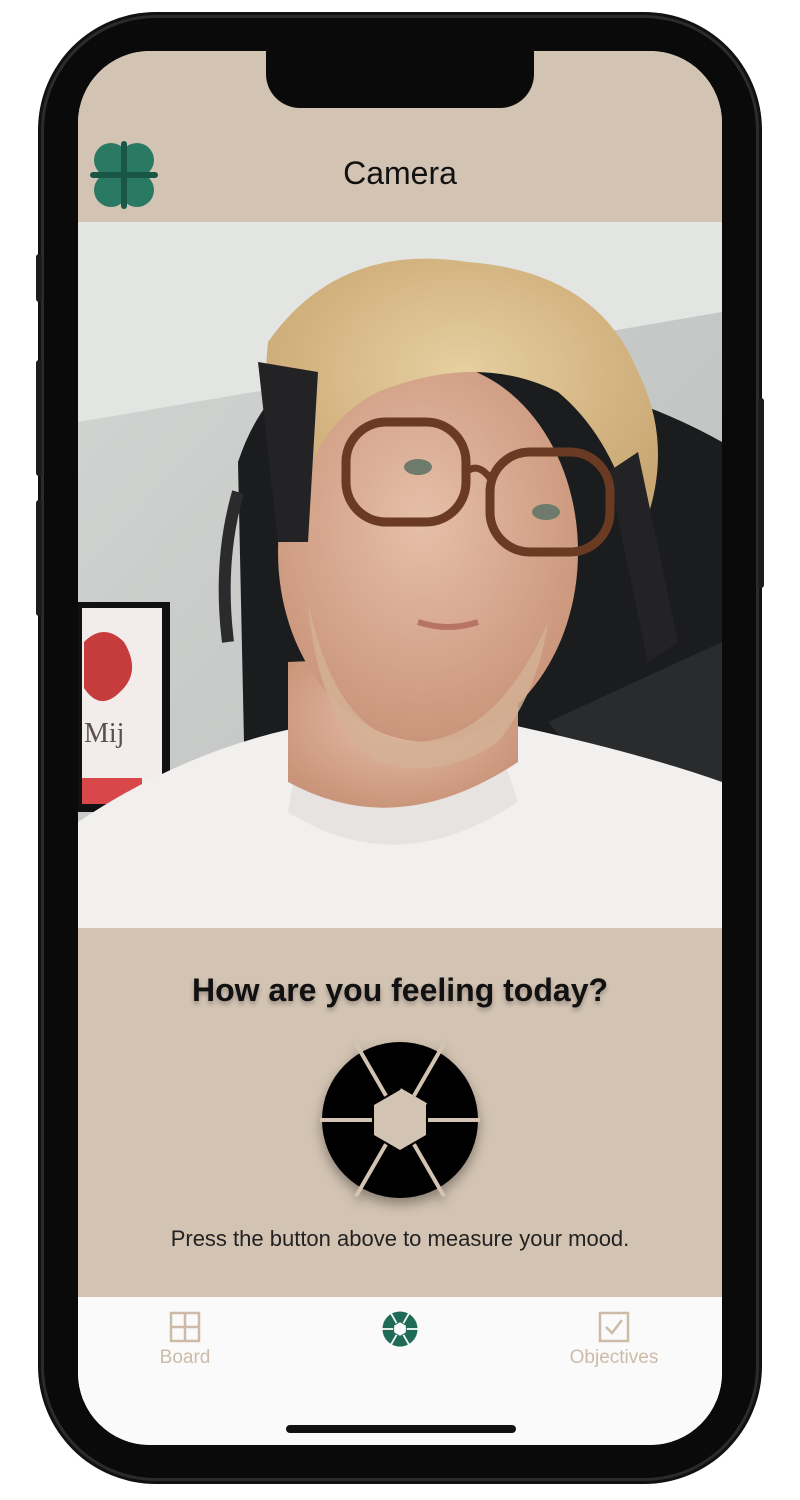  I want to click on mute-switch, so click(39, 278).